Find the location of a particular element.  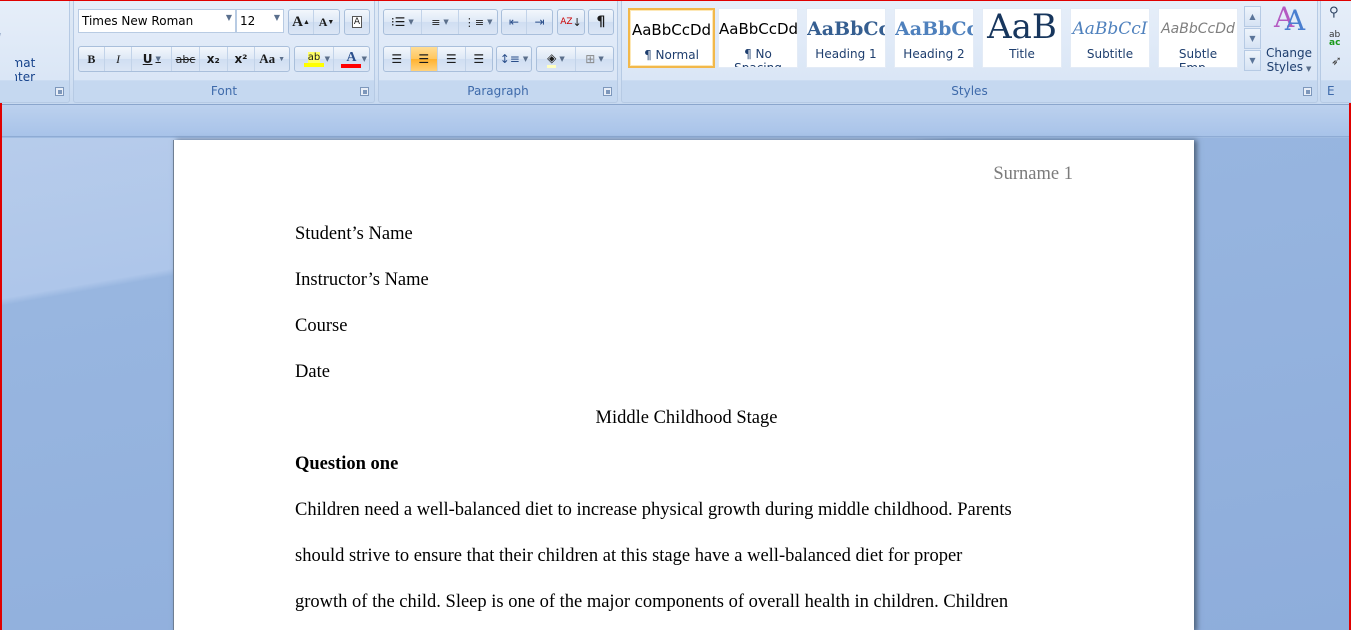

align-right-button: ☰ is located at coordinates (452, 59).